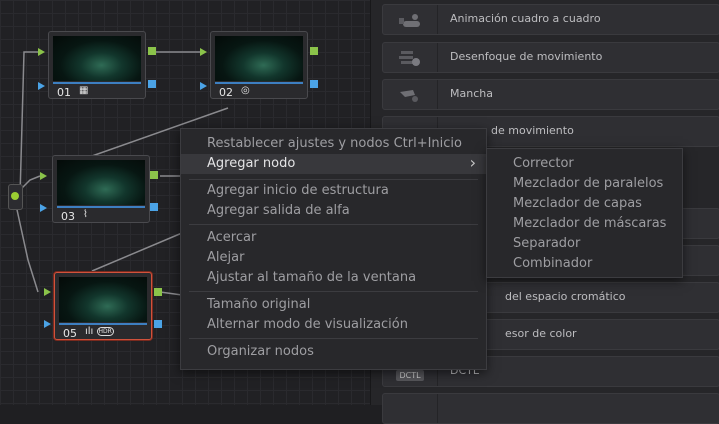 This screenshot has width=719, height=424. What do you see at coordinates (99, 331) in the screenshot?
I see `hdr-icon: ılı HDR` at bounding box center [99, 331].